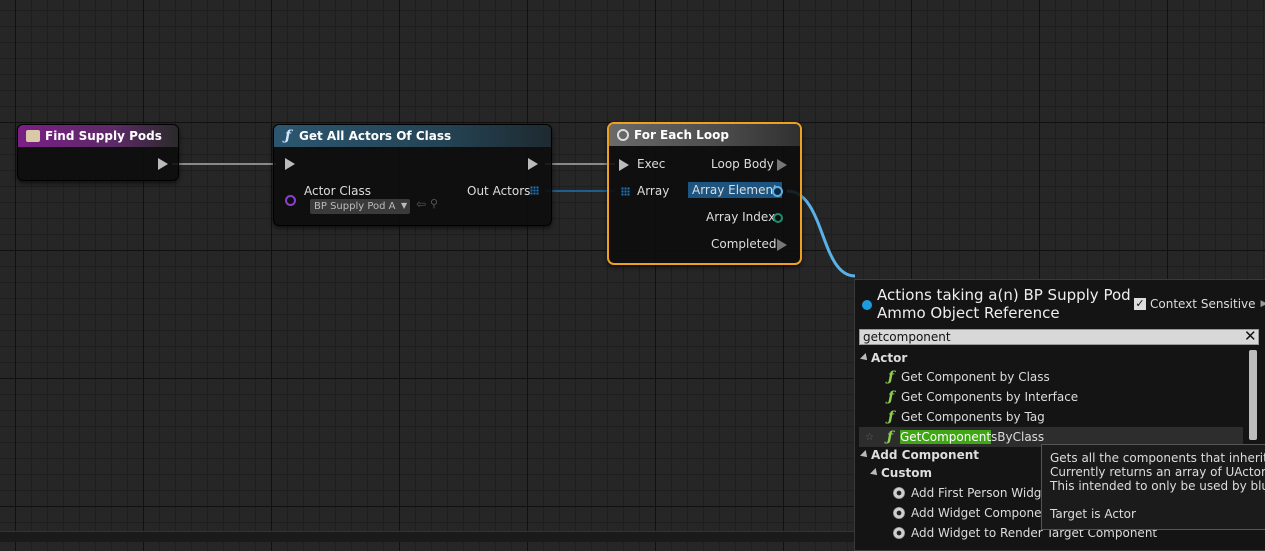 This screenshot has width=1265, height=551. I want to click on completed-pin, so click(782, 245).